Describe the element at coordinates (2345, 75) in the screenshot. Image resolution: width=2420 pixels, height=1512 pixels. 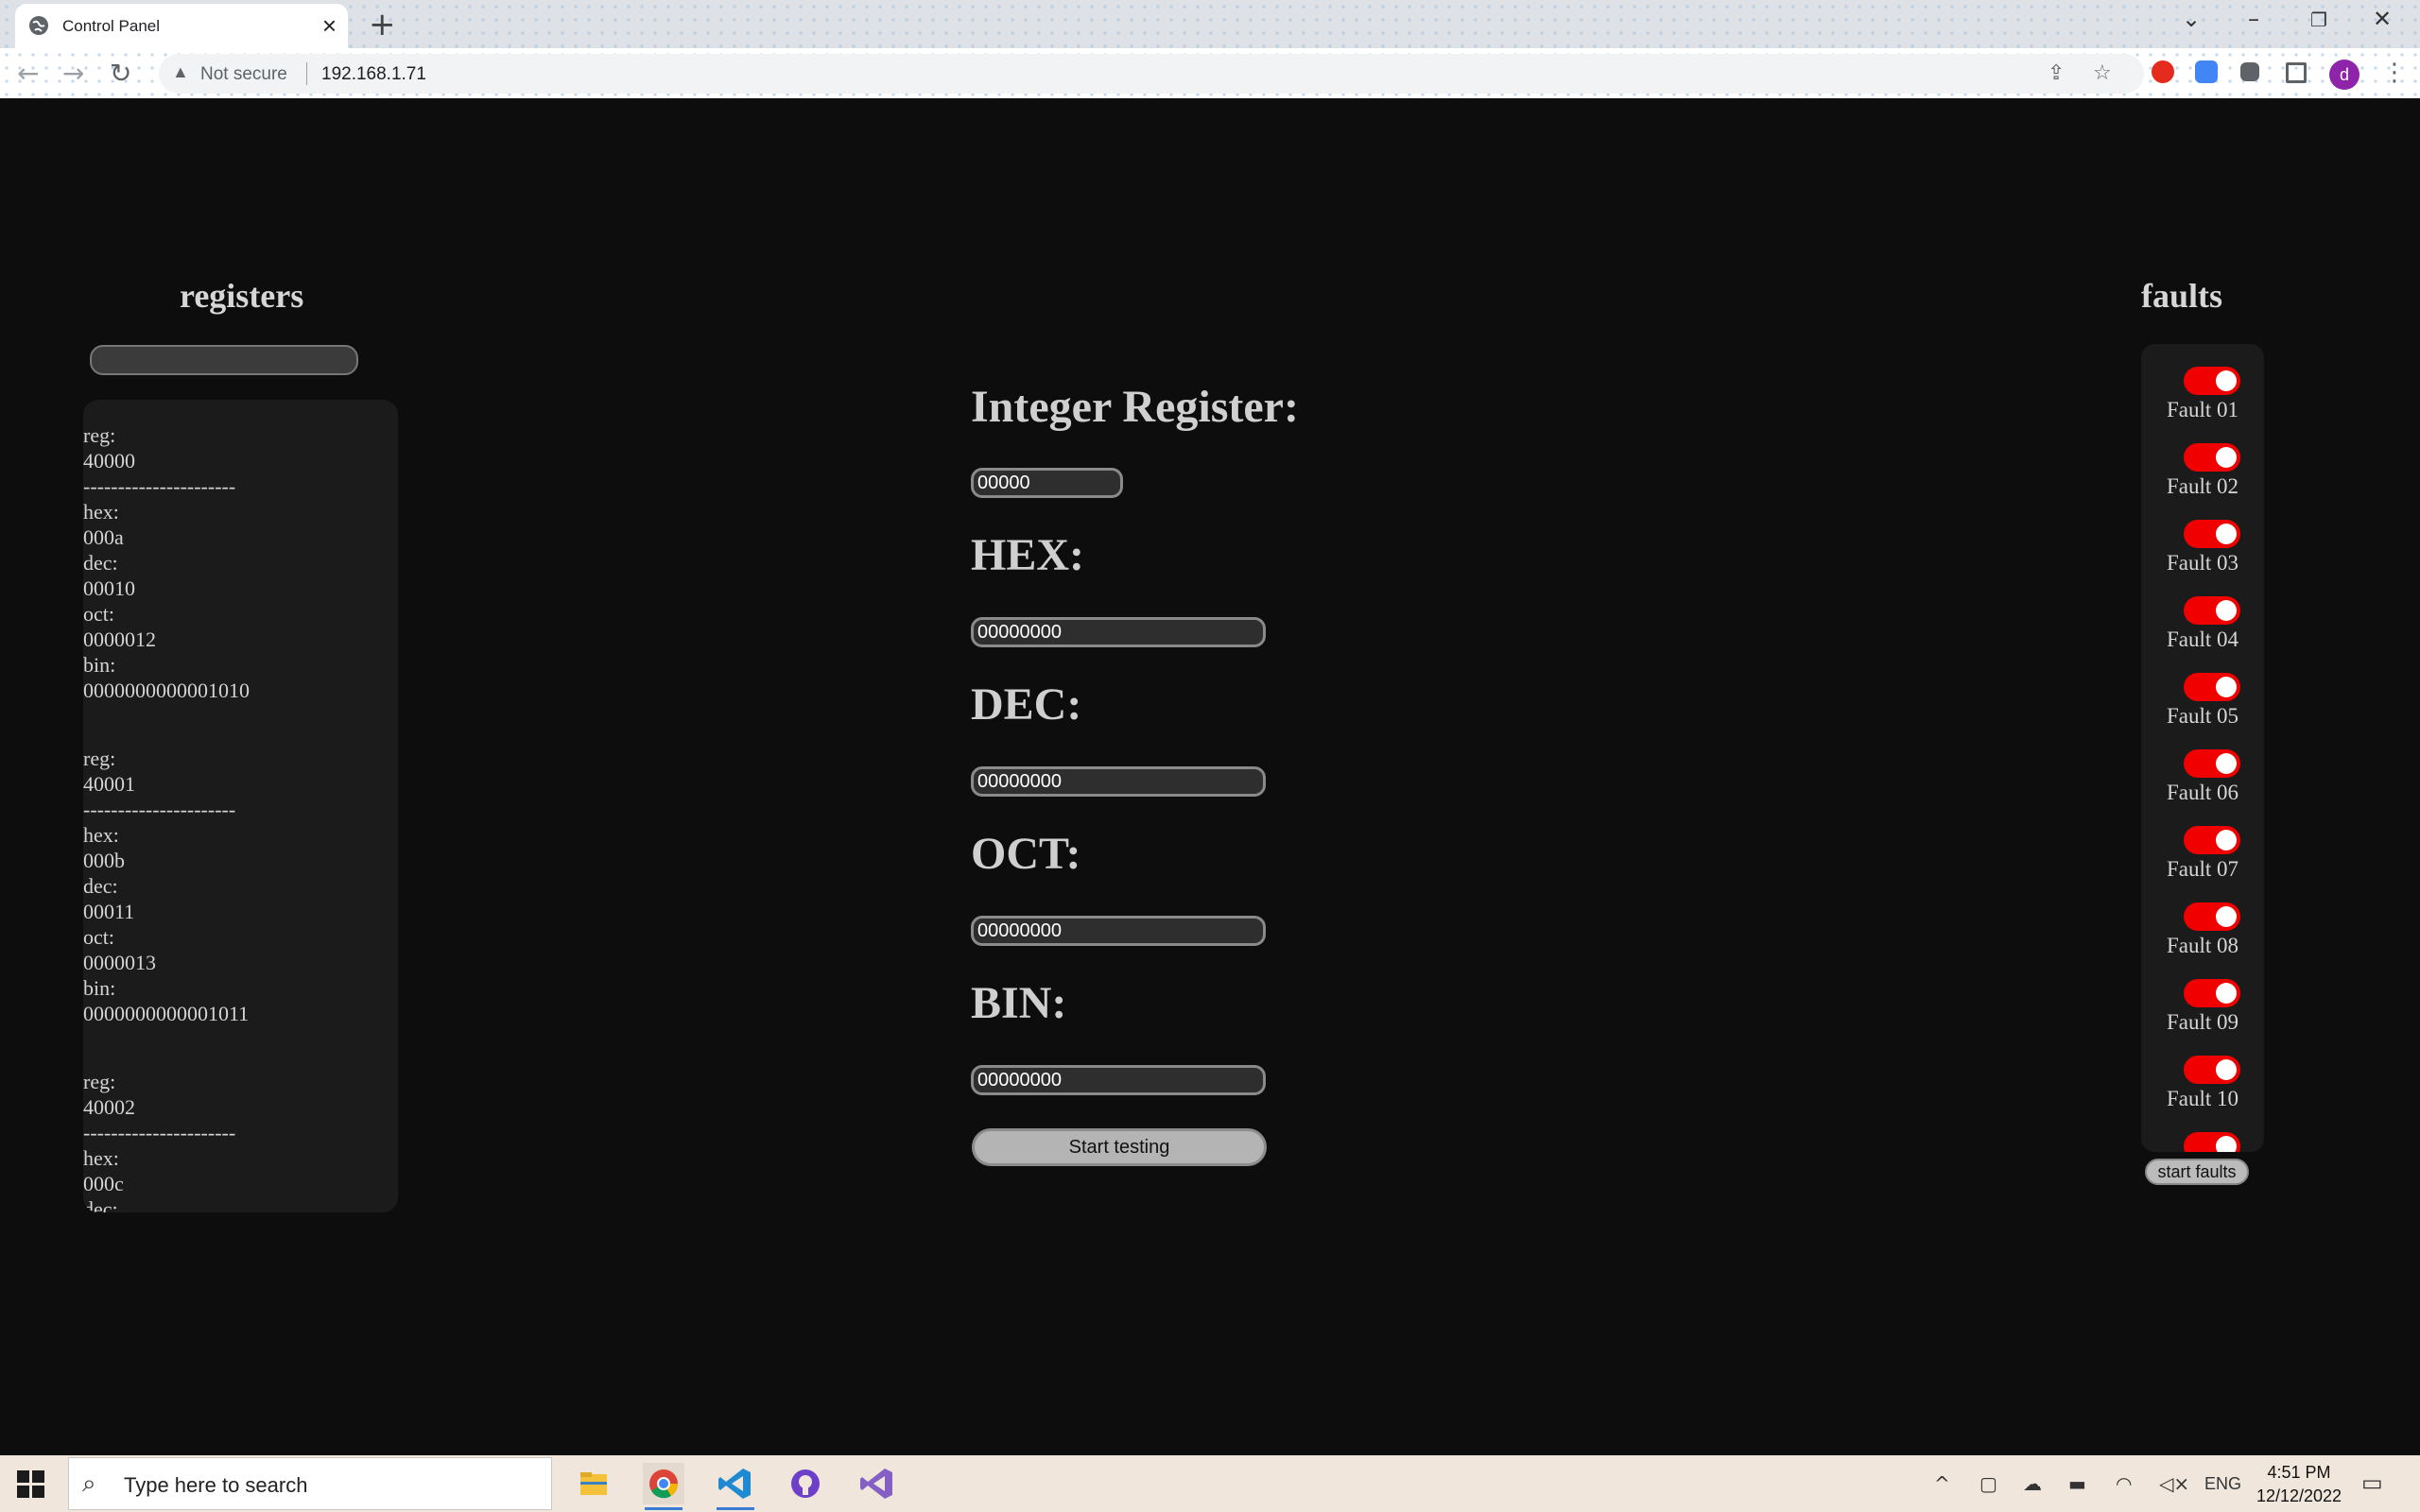
I see `profile-avatar: d` at that location.